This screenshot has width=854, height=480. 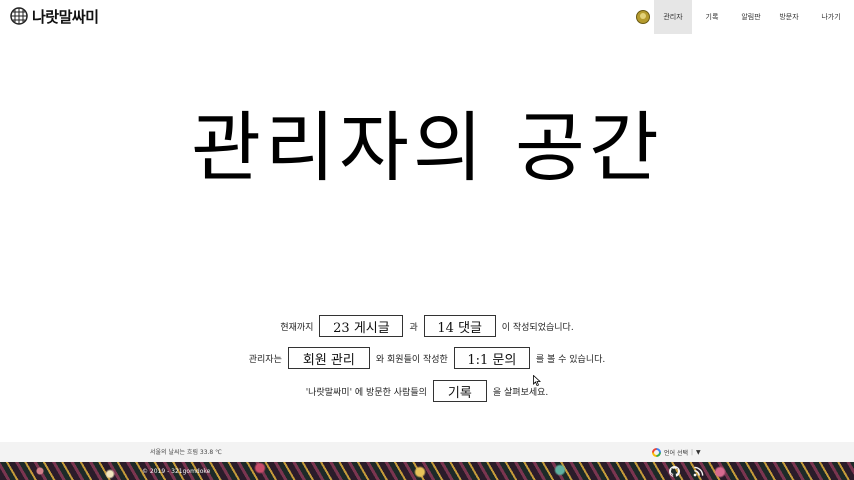 I want to click on mouse-cursor-icon, so click(x=537, y=380).